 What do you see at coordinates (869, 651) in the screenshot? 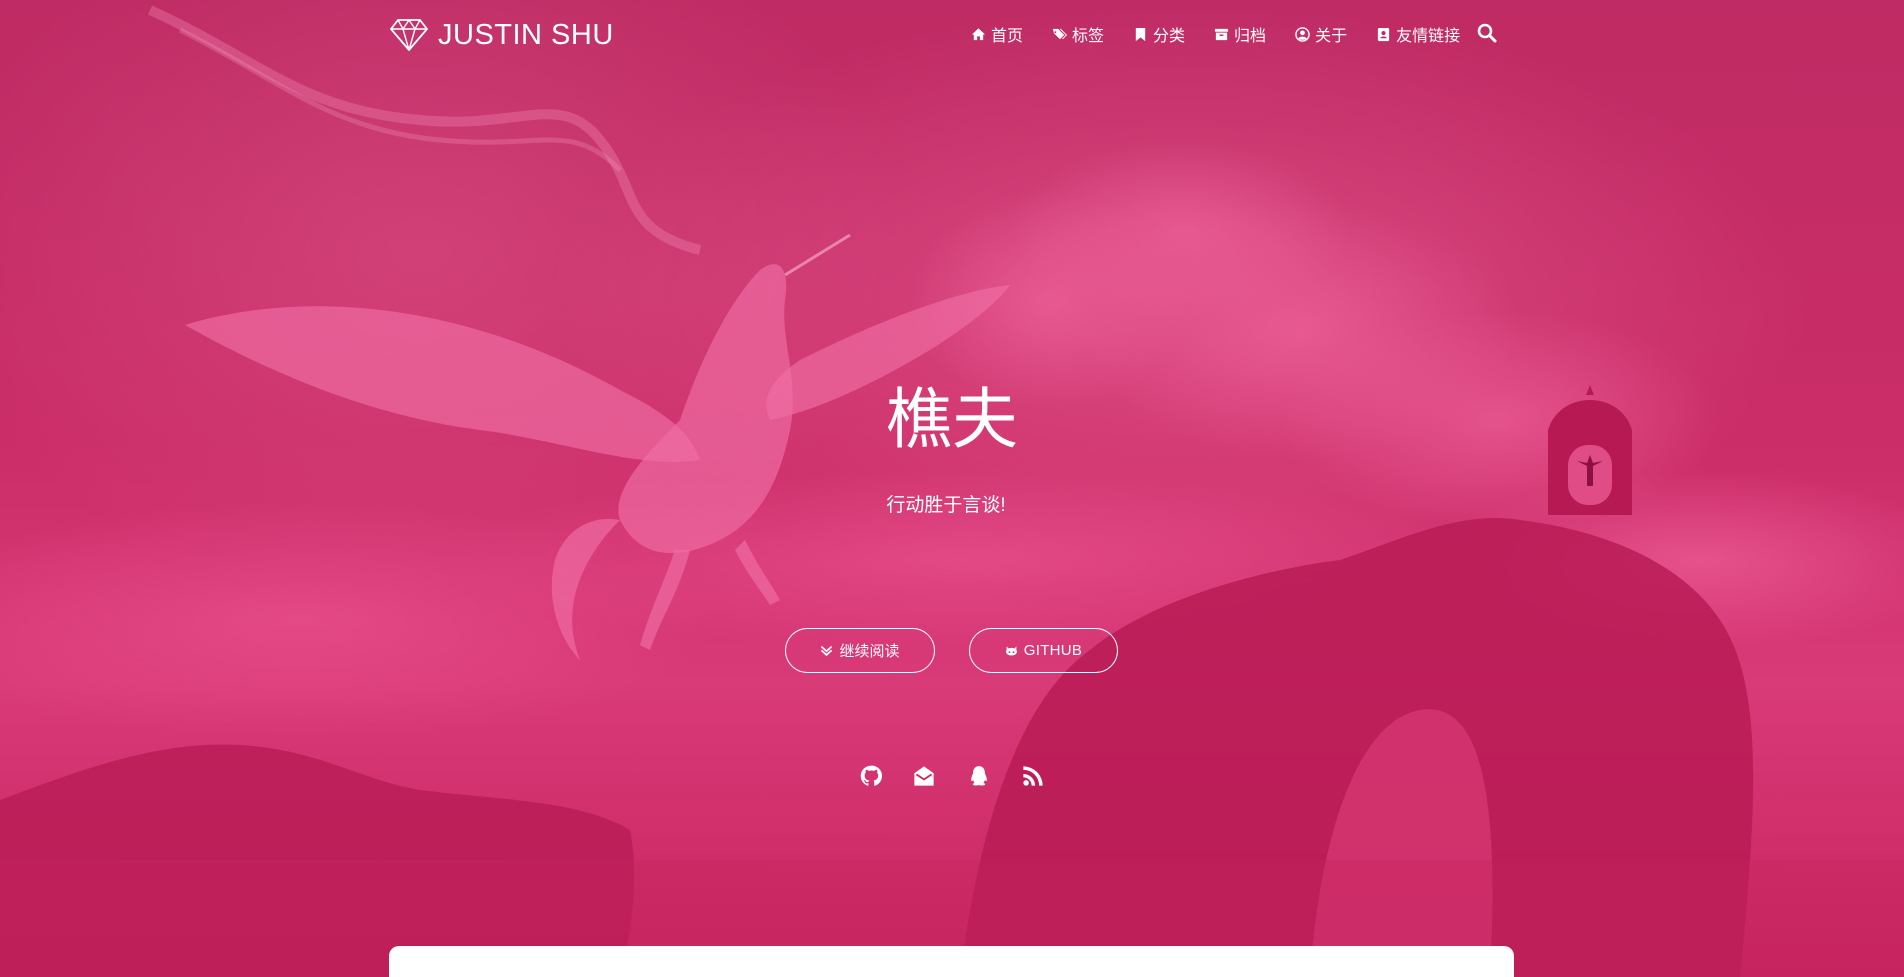
I see `read-more-label: 继续阅读` at bounding box center [869, 651].